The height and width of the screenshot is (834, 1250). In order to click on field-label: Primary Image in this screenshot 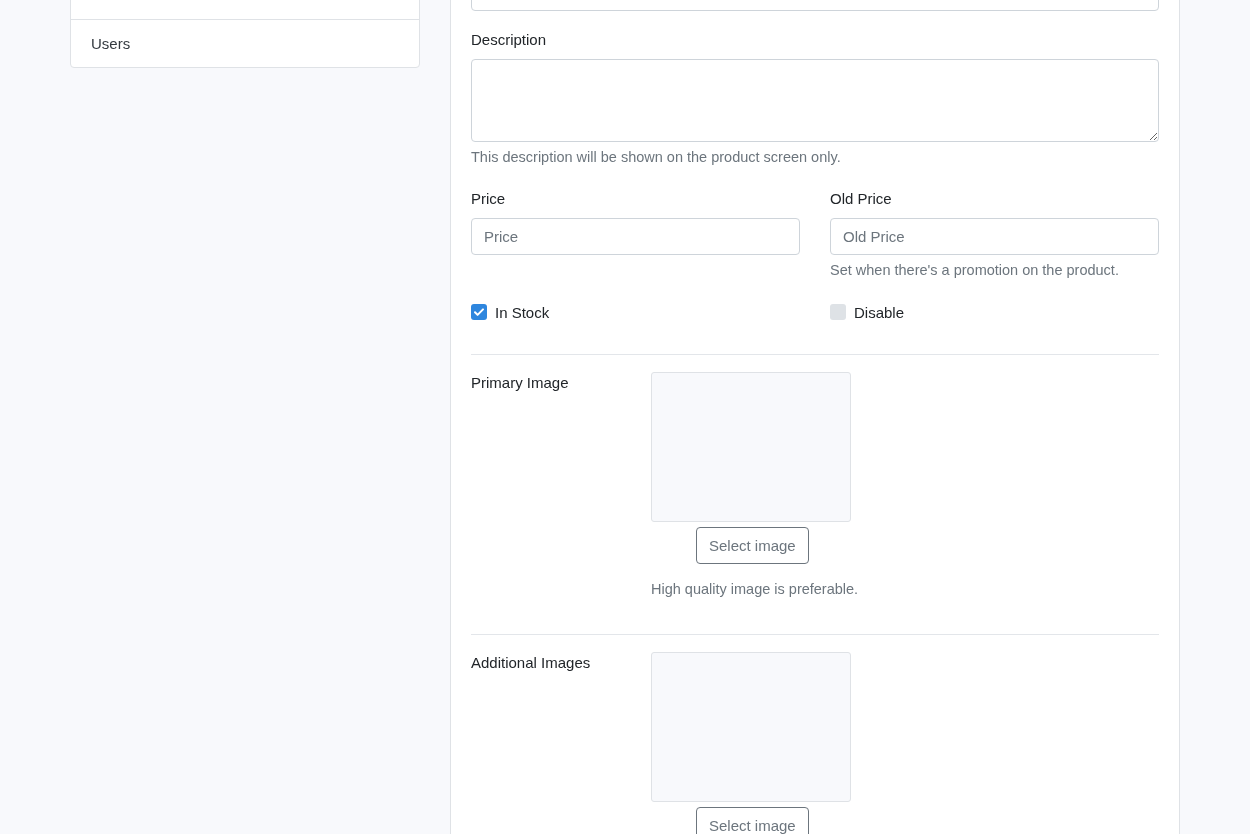, I will do `click(520, 383)`.